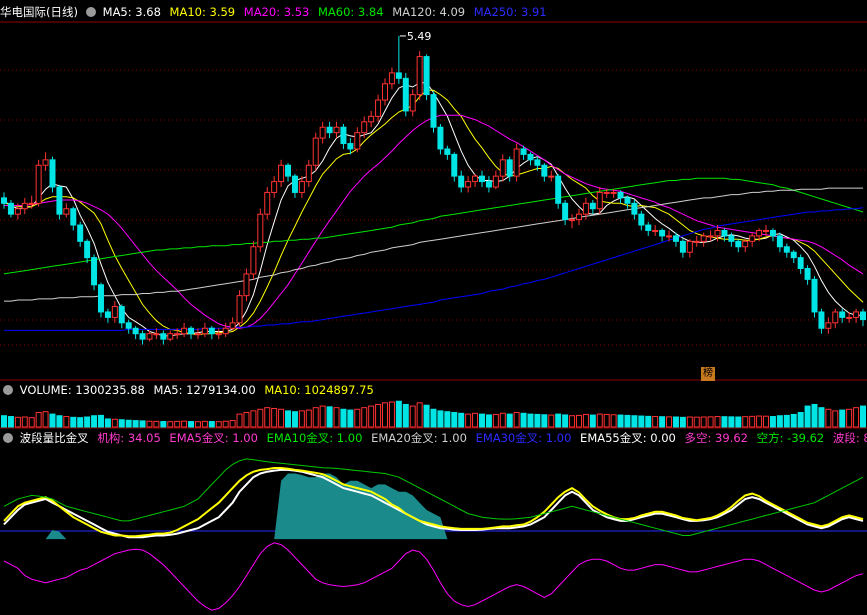 The image size is (867, 615). I want to click on rank-badge: 榜, so click(708, 374).